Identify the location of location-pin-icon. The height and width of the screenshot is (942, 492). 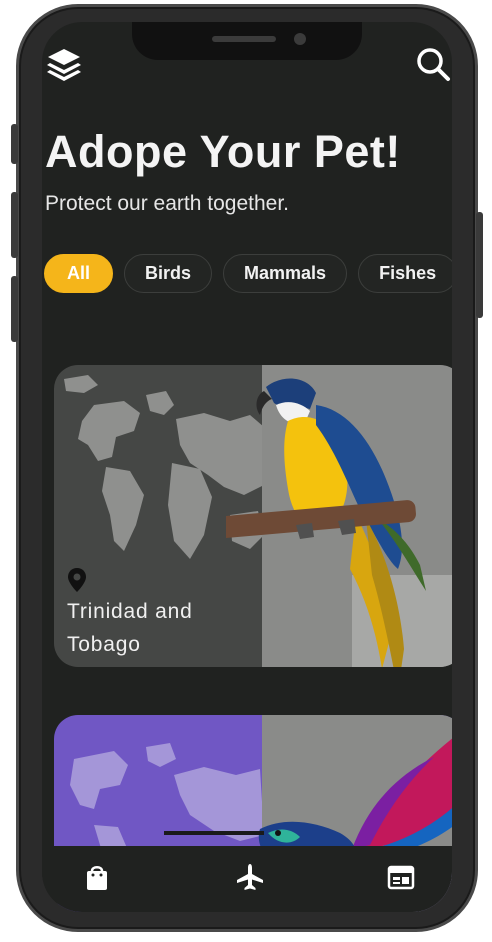
(77, 580).